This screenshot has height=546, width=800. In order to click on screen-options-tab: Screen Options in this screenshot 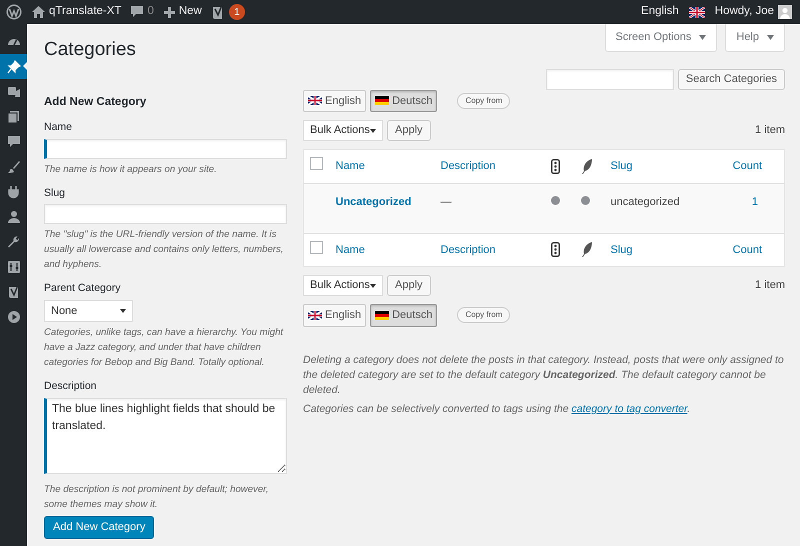, I will do `click(661, 38)`.